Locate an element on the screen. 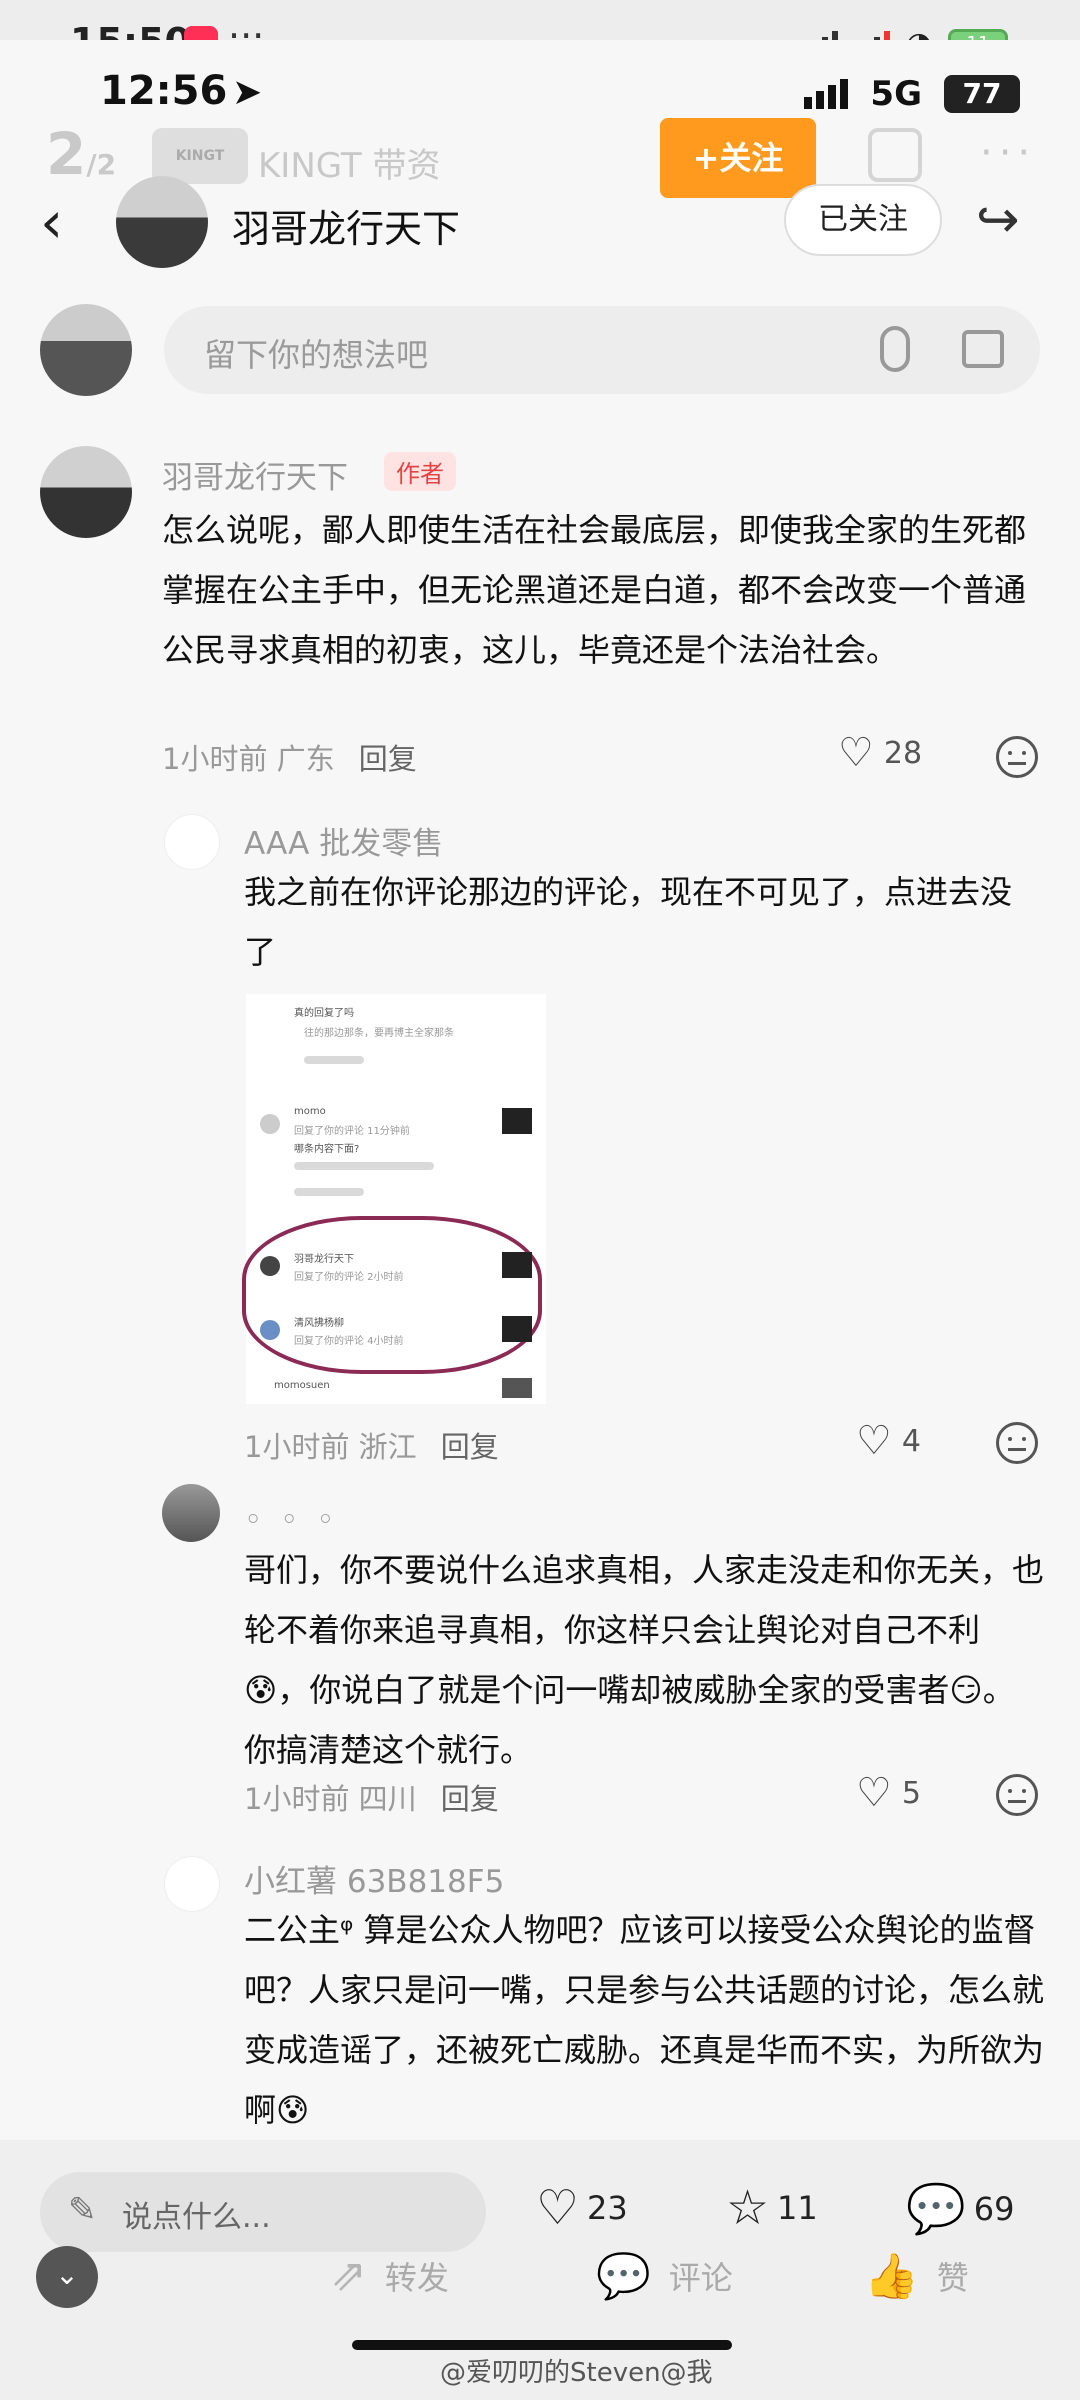  location-arrow-icon: ➤ is located at coordinates (247, 92).